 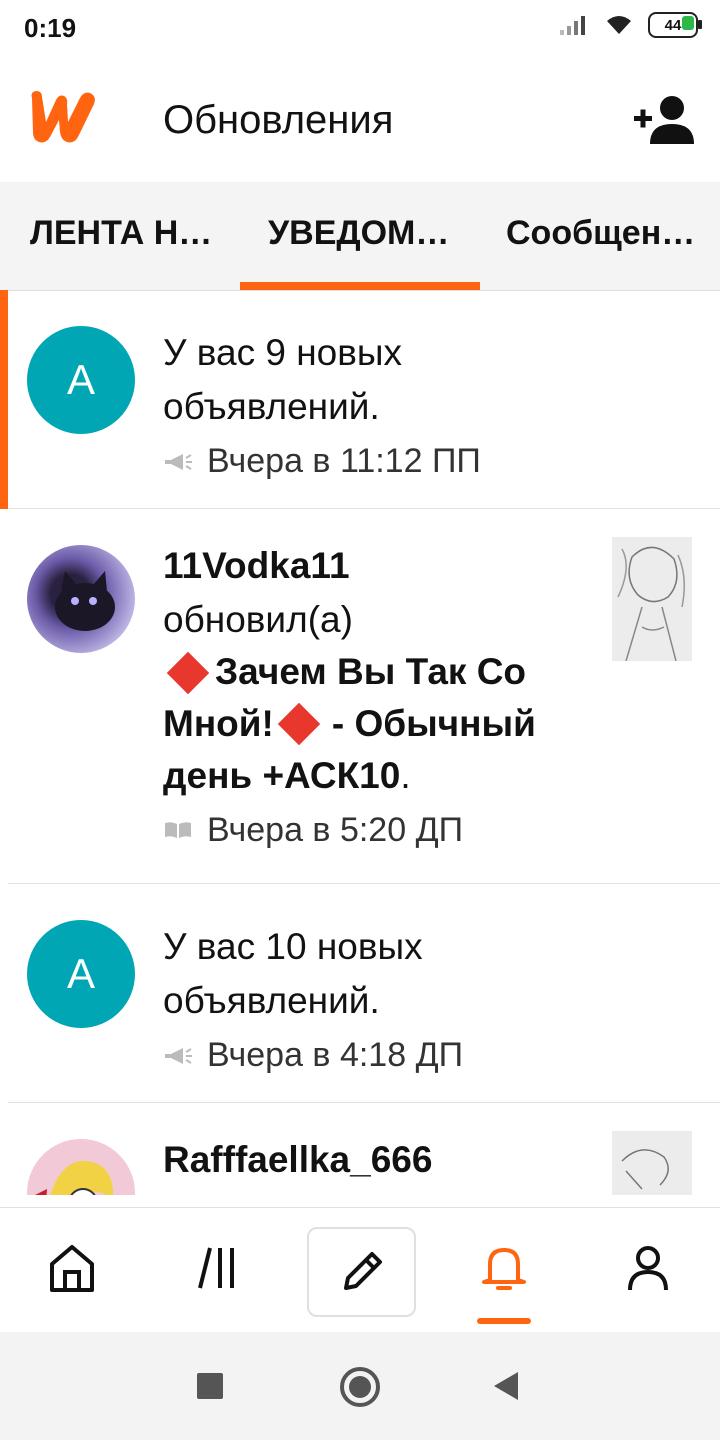 I want to click on bell-icon, so click(x=504, y=1269).